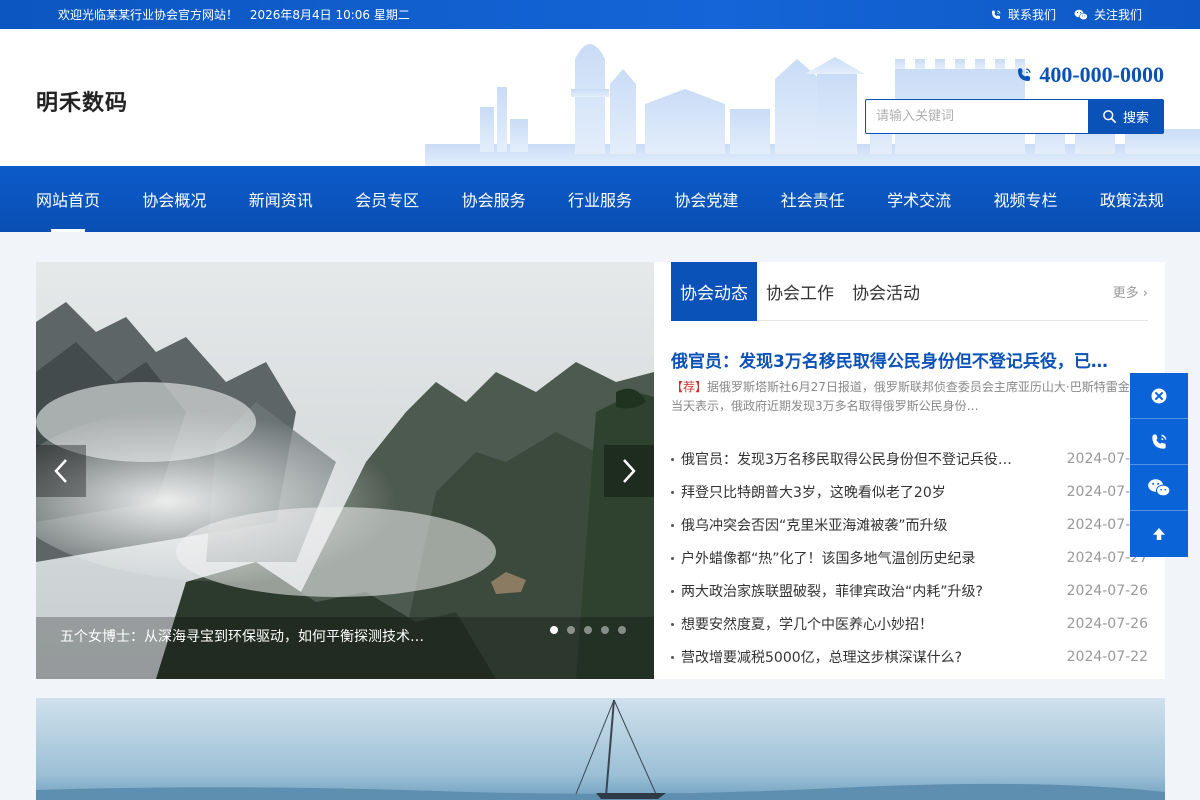 The image size is (1200, 800). Describe the element at coordinates (1026, 199) in the screenshot. I see `nav-item-video: 视频专栏` at that location.